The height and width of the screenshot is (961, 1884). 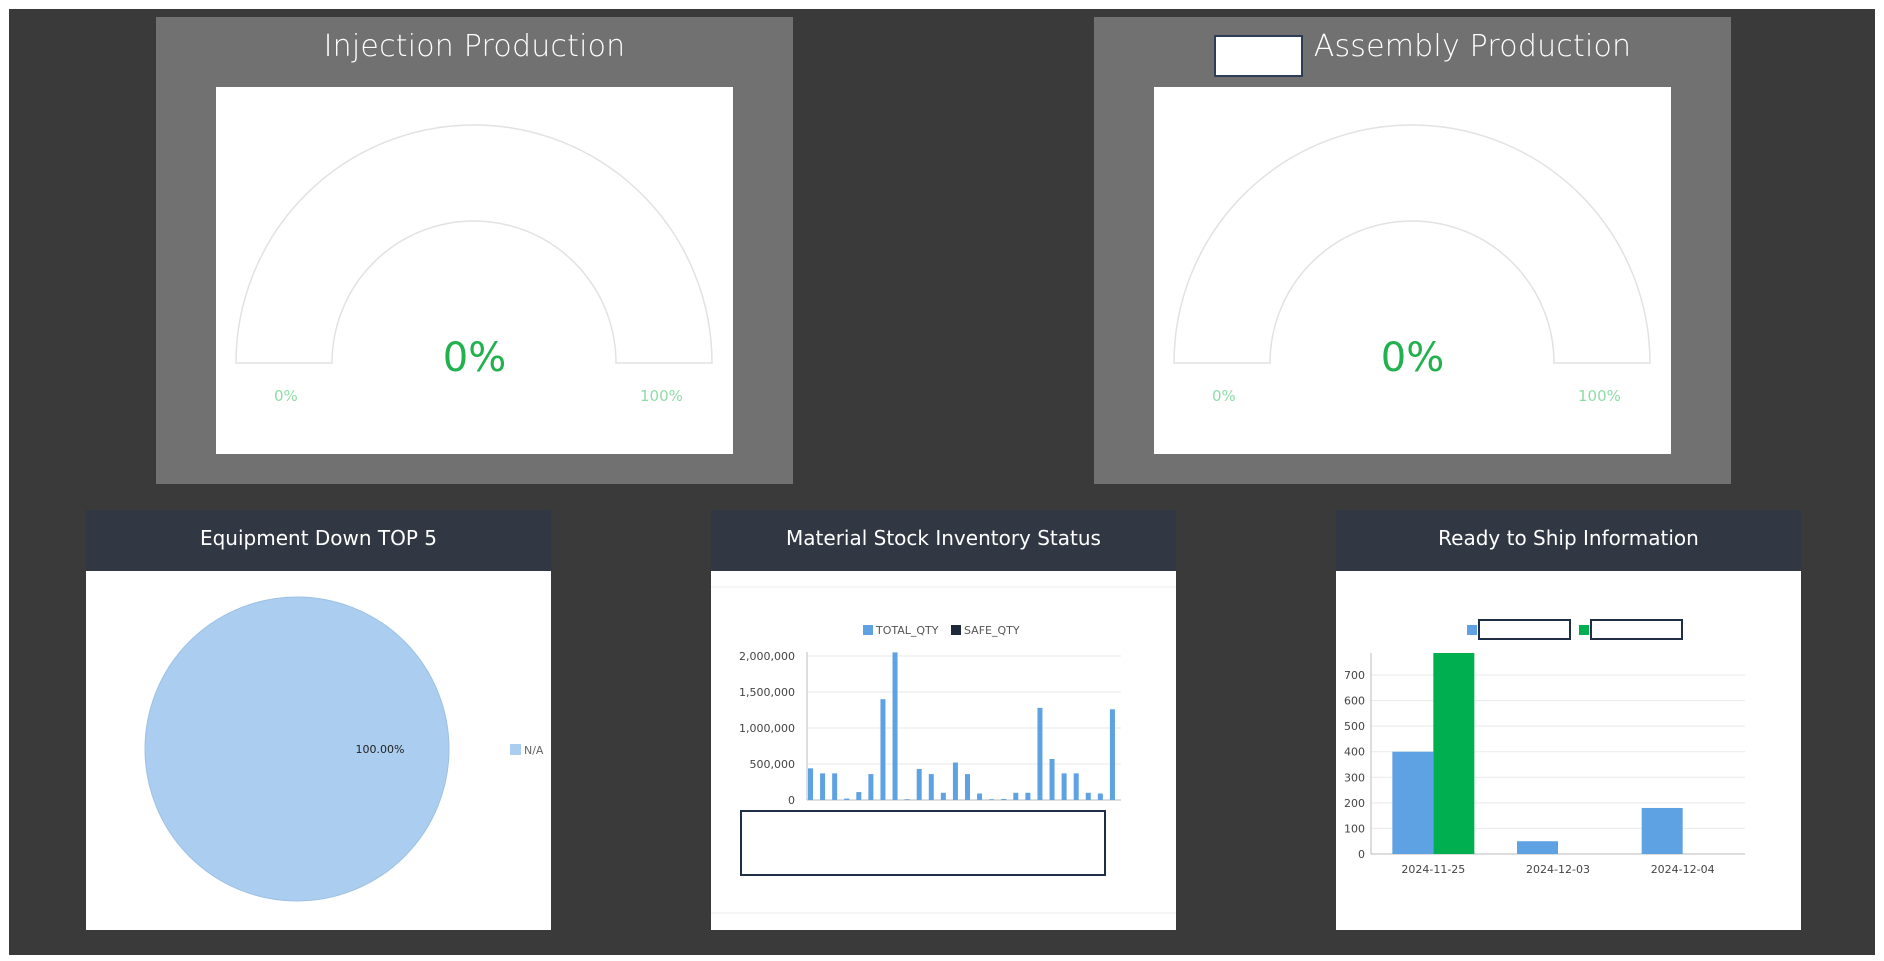 What do you see at coordinates (474, 46) in the screenshot?
I see `injection-production-title: Injection Production` at bounding box center [474, 46].